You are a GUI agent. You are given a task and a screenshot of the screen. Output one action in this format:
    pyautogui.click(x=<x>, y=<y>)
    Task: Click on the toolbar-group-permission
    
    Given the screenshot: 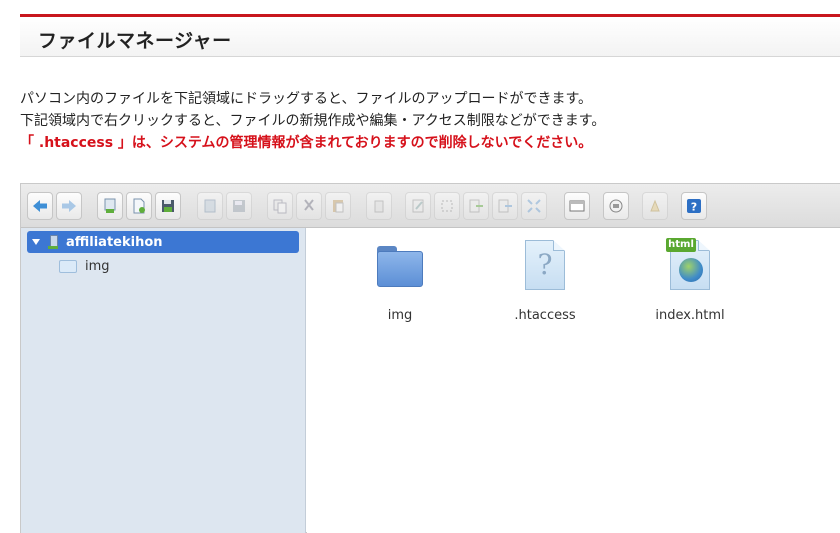 What is the action you would take?
    pyautogui.click(x=655, y=206)
    